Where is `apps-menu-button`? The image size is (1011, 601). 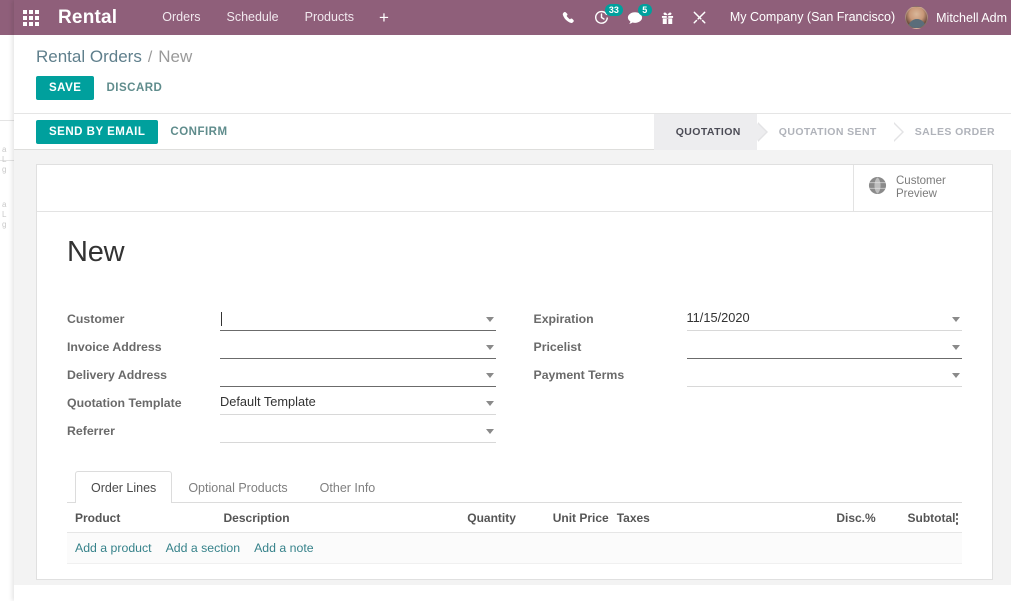 apps-menu-button is located at coordinates (31, 17).